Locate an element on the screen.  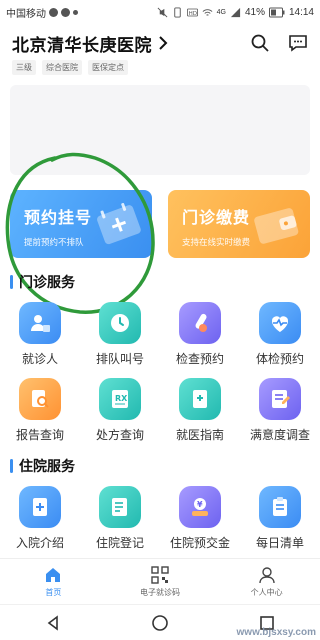
service-label: 报告查询 is located at coordinates (39, 435).